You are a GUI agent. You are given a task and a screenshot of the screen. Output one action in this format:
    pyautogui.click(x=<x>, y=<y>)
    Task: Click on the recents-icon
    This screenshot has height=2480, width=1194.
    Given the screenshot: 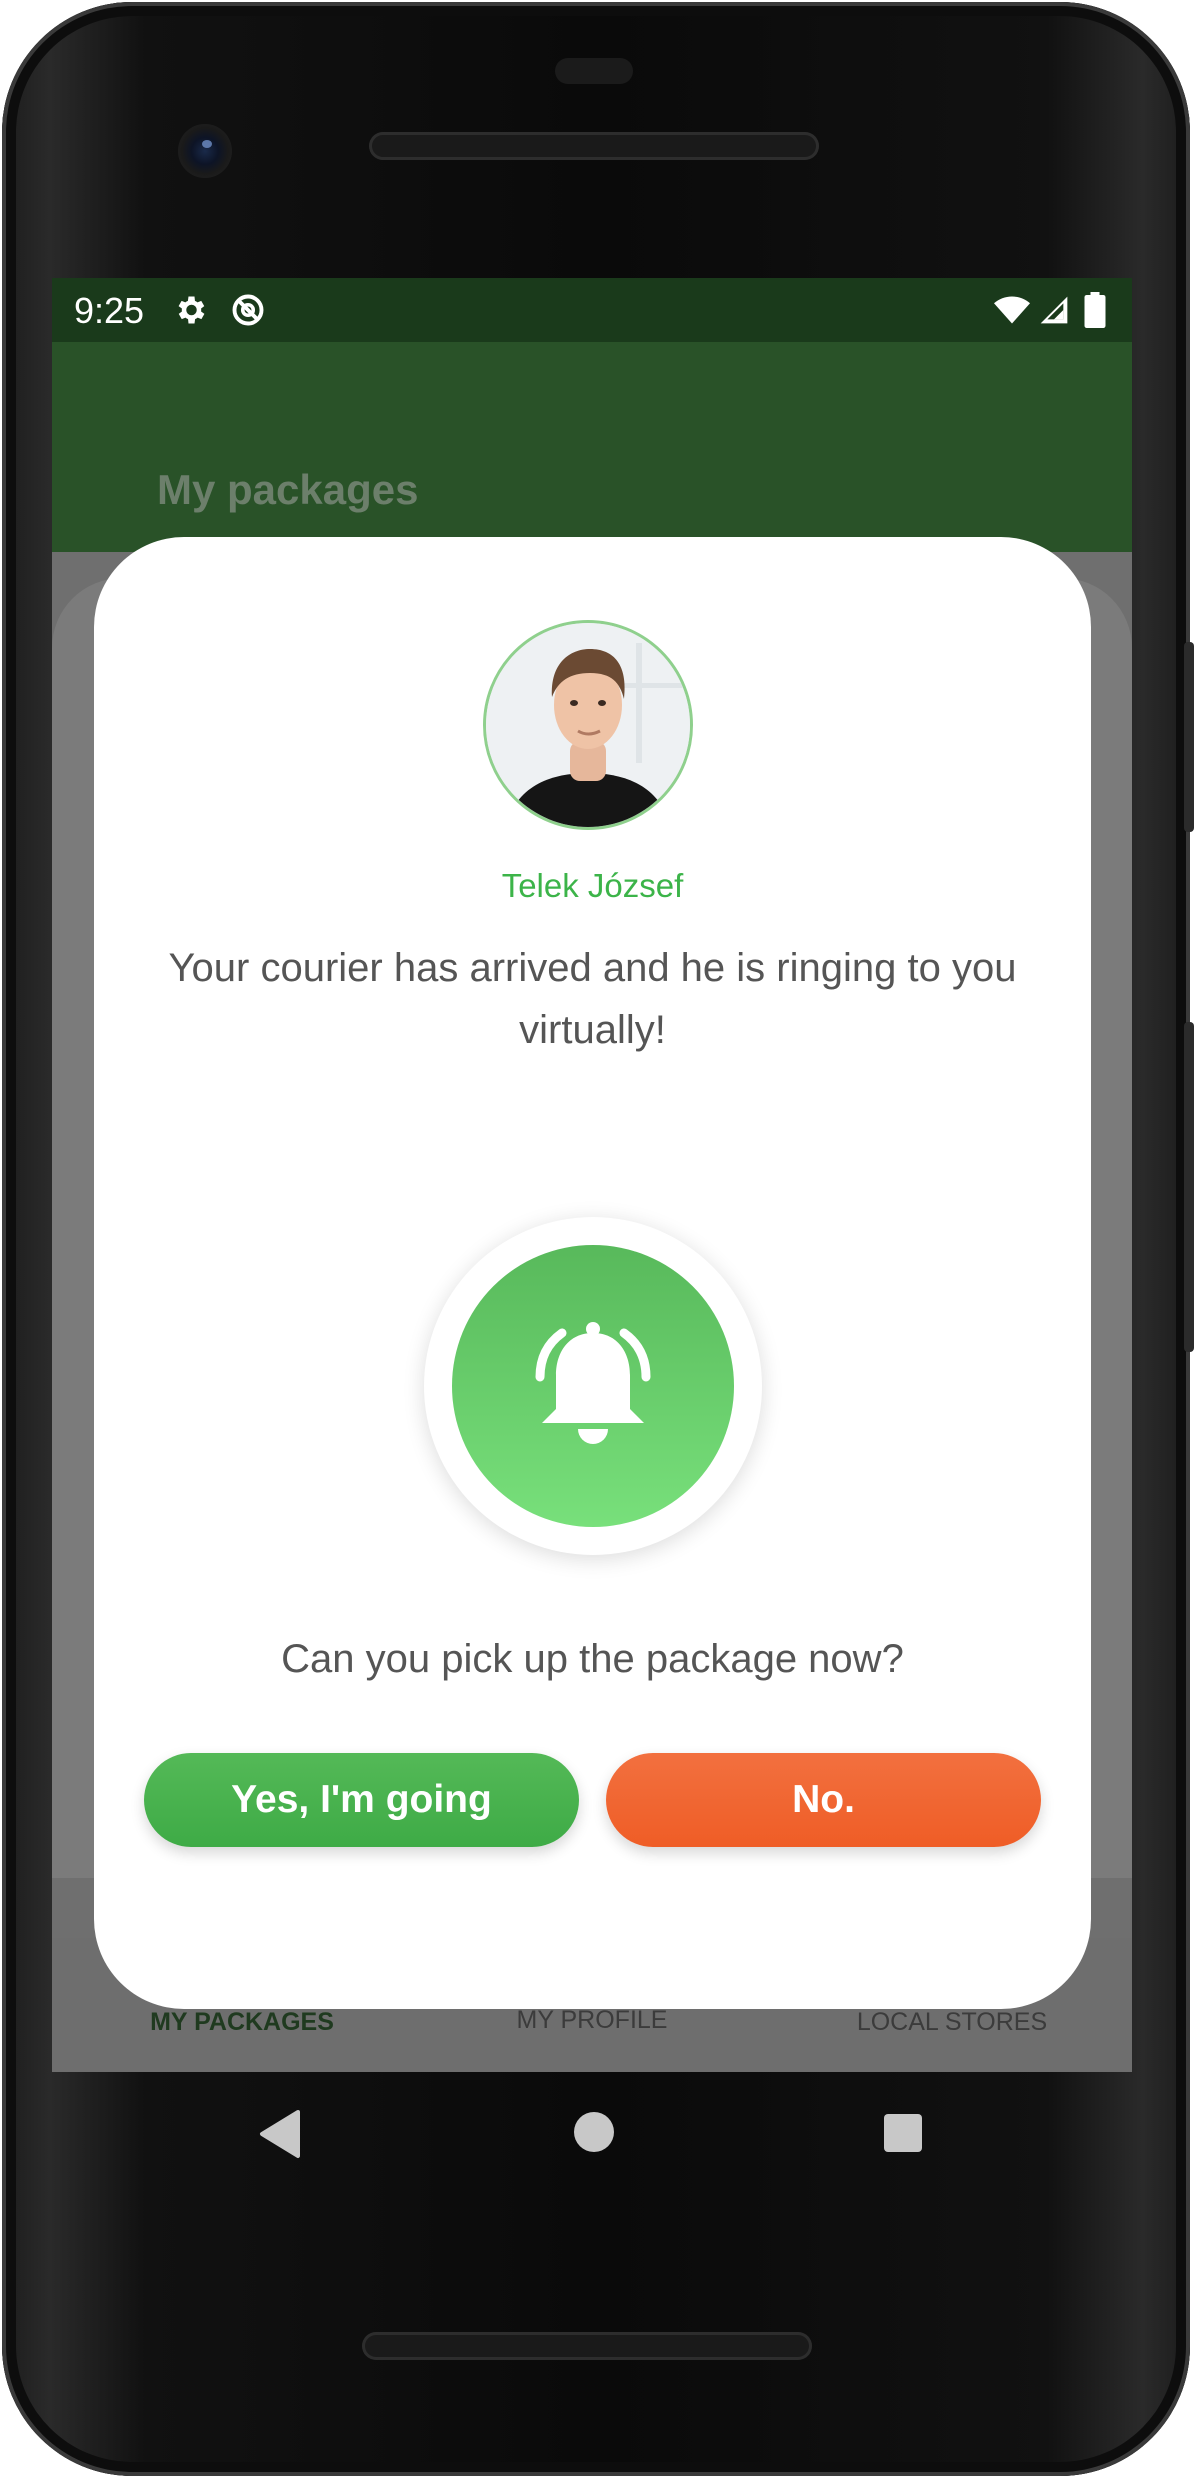 What is the action you would take?
    pyautogui.click(x=903, y=2133)
    